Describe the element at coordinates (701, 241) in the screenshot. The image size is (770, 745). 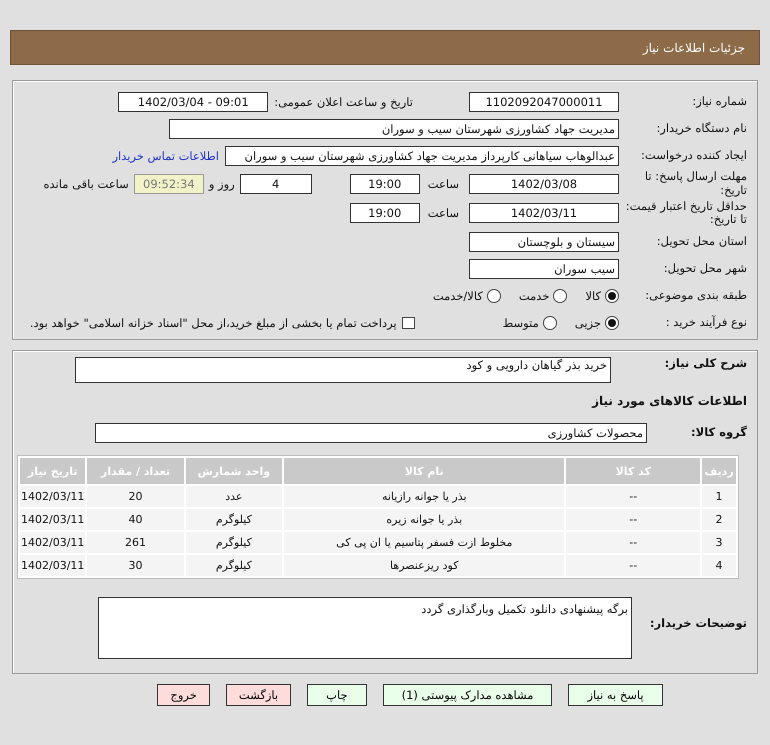
I see `field-label: استان محل تحویل:` at that location.